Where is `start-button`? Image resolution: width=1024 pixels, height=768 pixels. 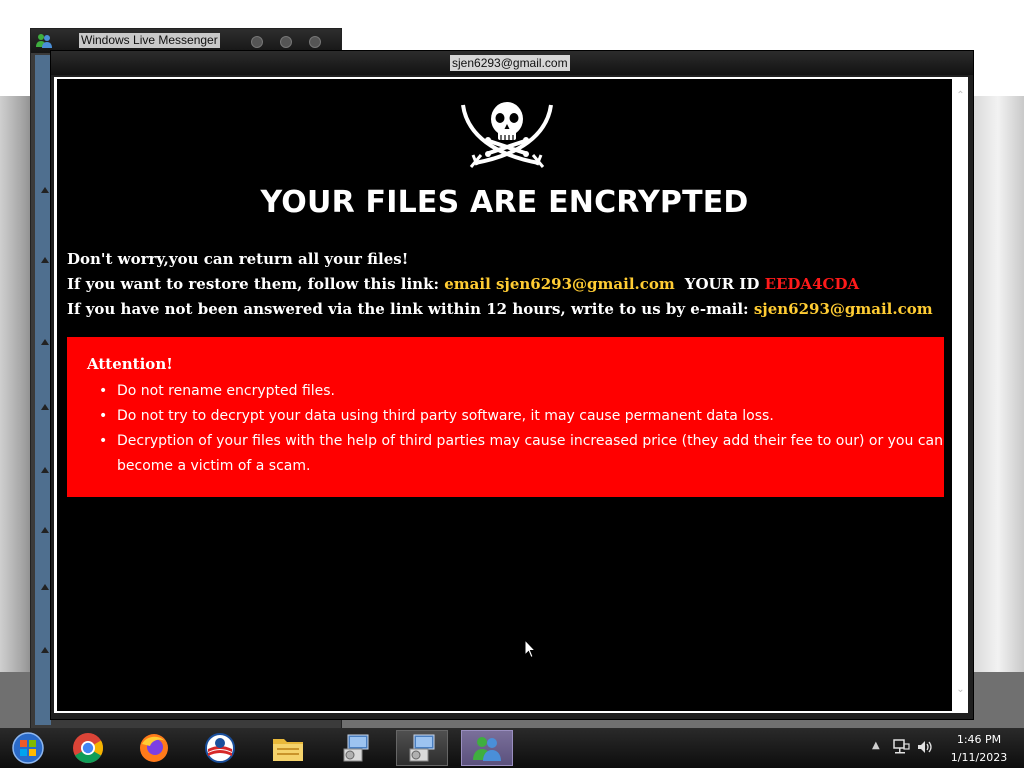
start-button is located at coordinates (28, 748).